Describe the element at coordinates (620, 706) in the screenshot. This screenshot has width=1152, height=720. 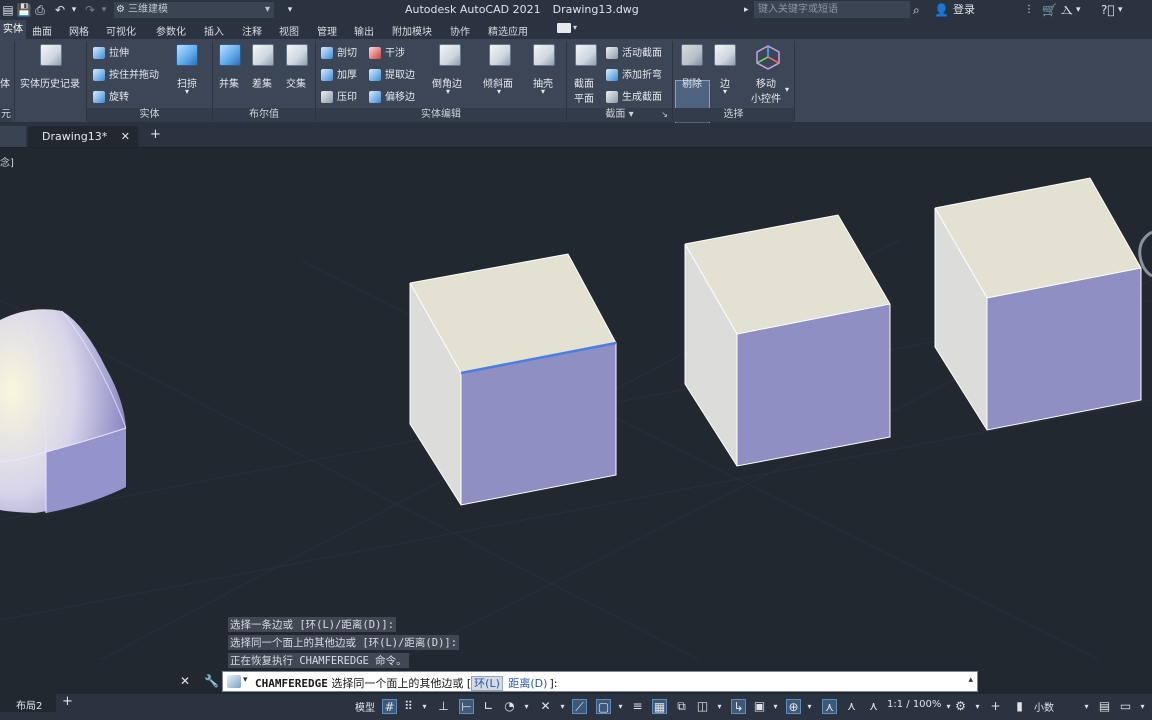
I see `object-snap-dropdown-icon: ▾` at that location.